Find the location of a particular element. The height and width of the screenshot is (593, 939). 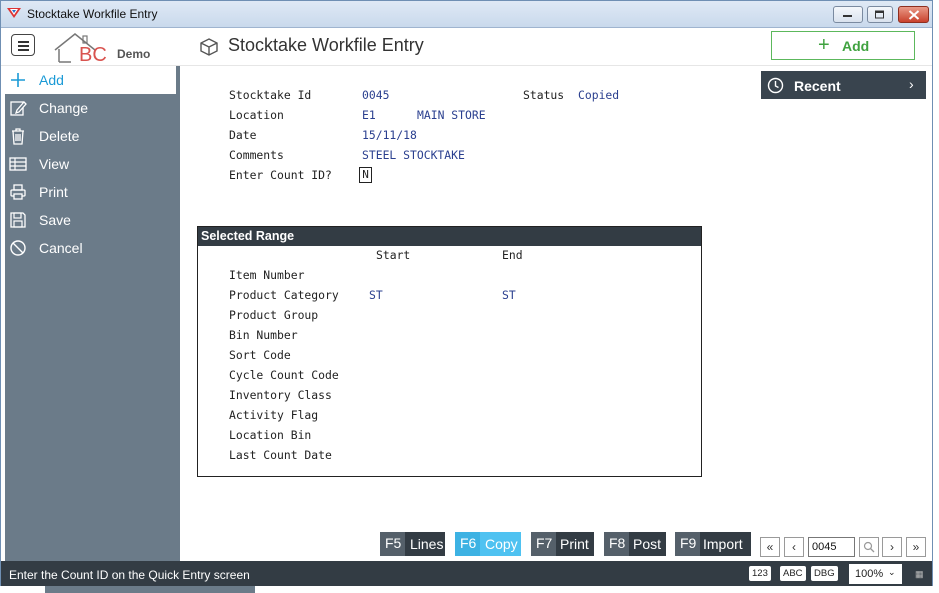

chevron-down-icon: ⌄ is located at coordinates (892, 572).